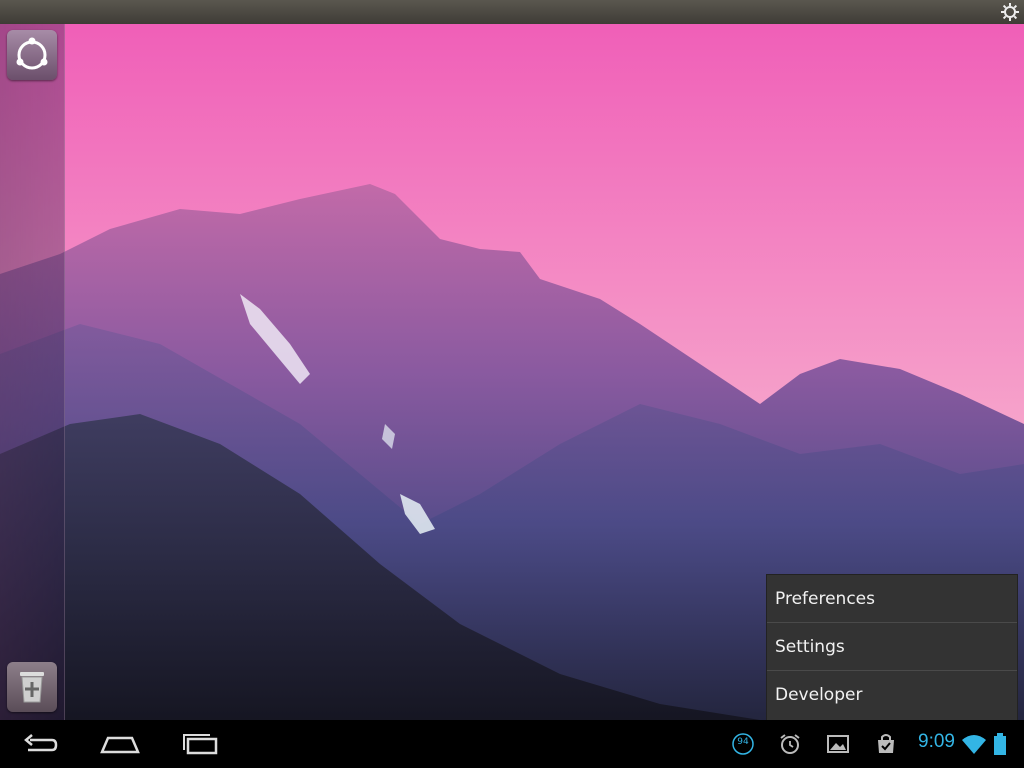 Image resolution: width=1024 pixels, height=768 pixels. I want to click on trash-button, so click(32, 687).